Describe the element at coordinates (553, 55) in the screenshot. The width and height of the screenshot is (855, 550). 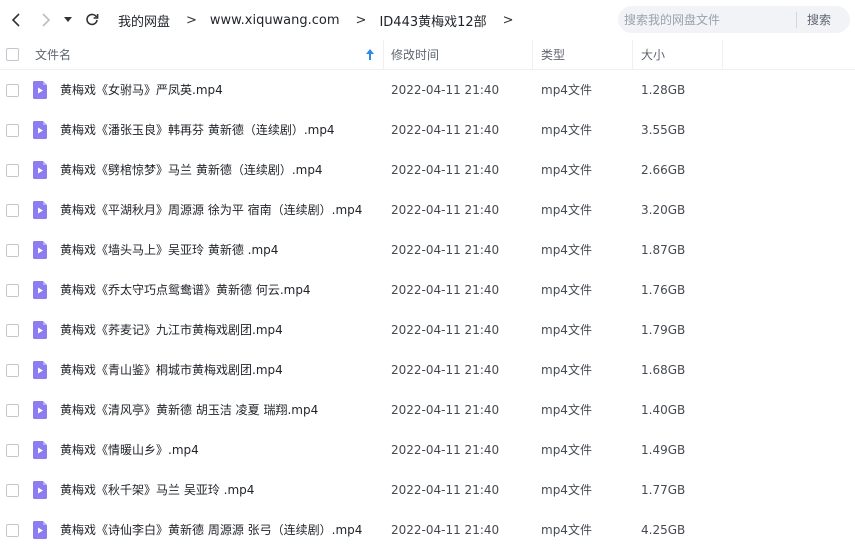
I see `column-header-type: 类型` at that location.